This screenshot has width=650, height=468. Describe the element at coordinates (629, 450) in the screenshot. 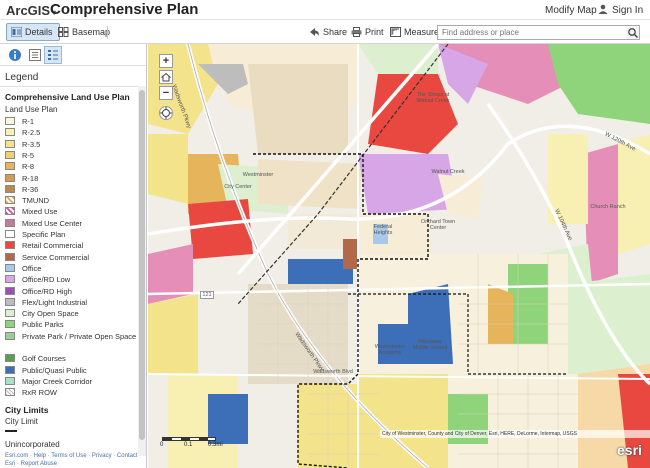

I see `esri-logo: esri` at that location.